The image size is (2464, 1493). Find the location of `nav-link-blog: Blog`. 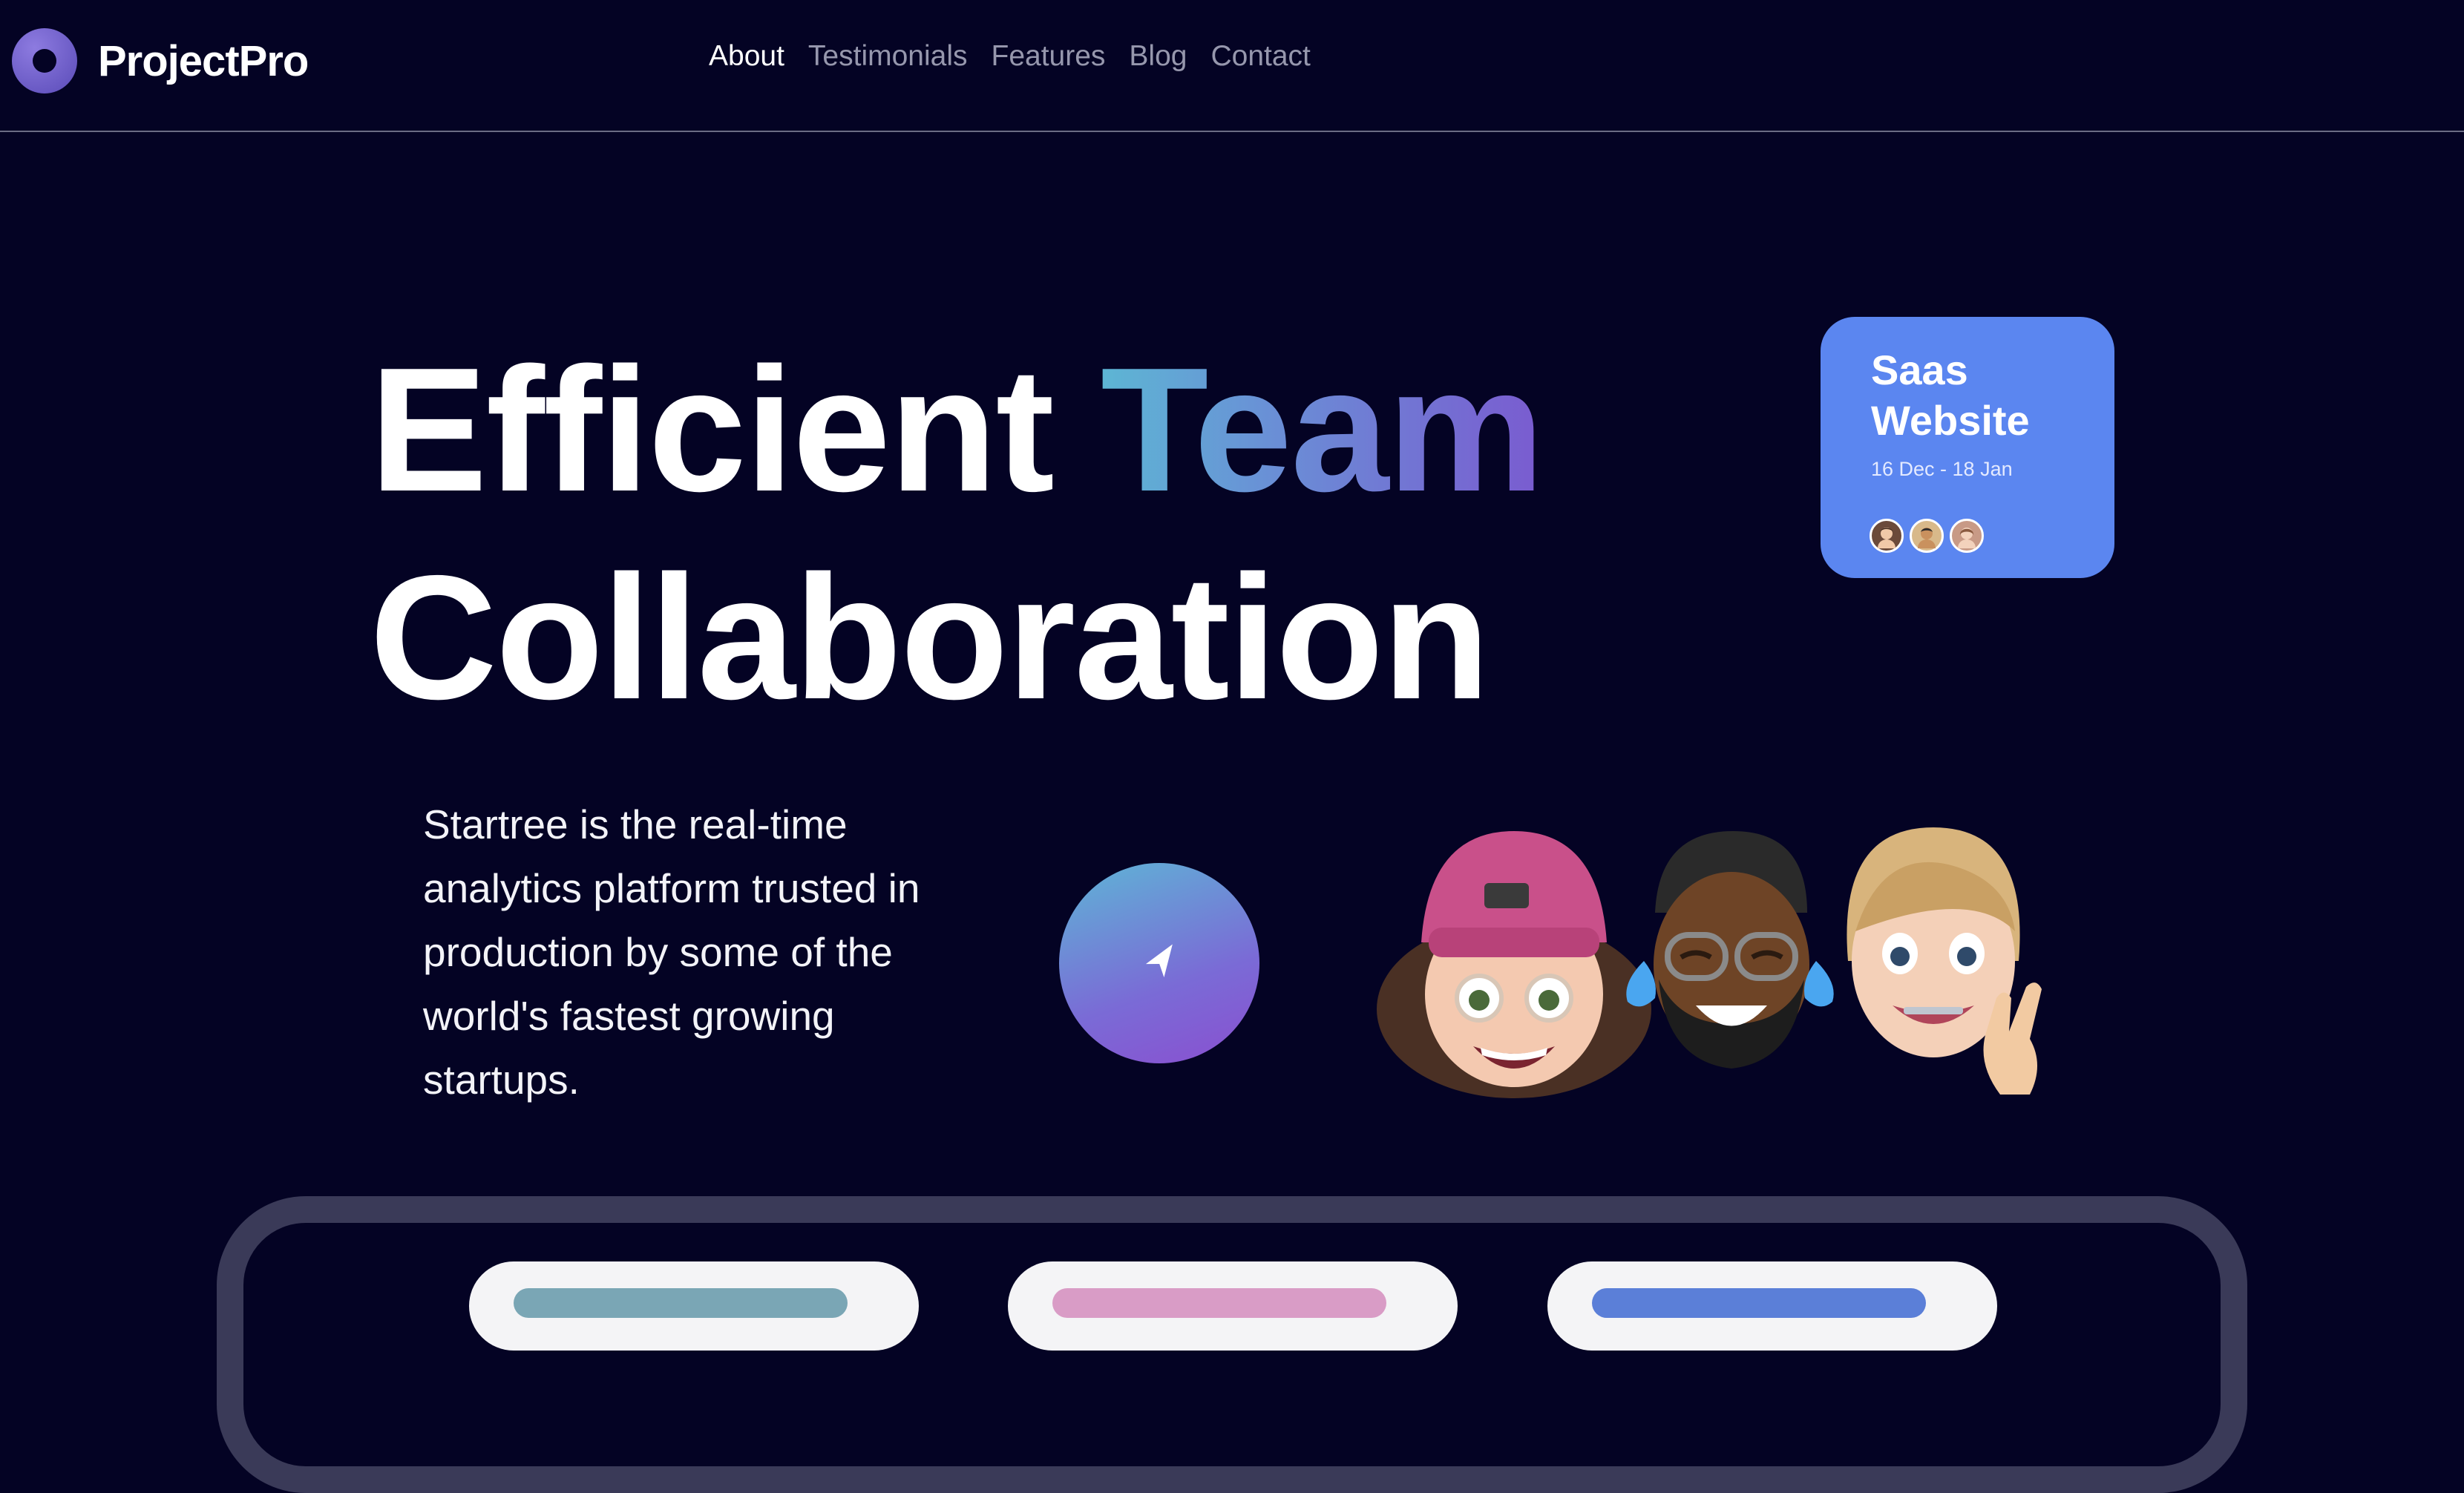

nav-link-blog: Blog is located at coordinates (1158, 56).